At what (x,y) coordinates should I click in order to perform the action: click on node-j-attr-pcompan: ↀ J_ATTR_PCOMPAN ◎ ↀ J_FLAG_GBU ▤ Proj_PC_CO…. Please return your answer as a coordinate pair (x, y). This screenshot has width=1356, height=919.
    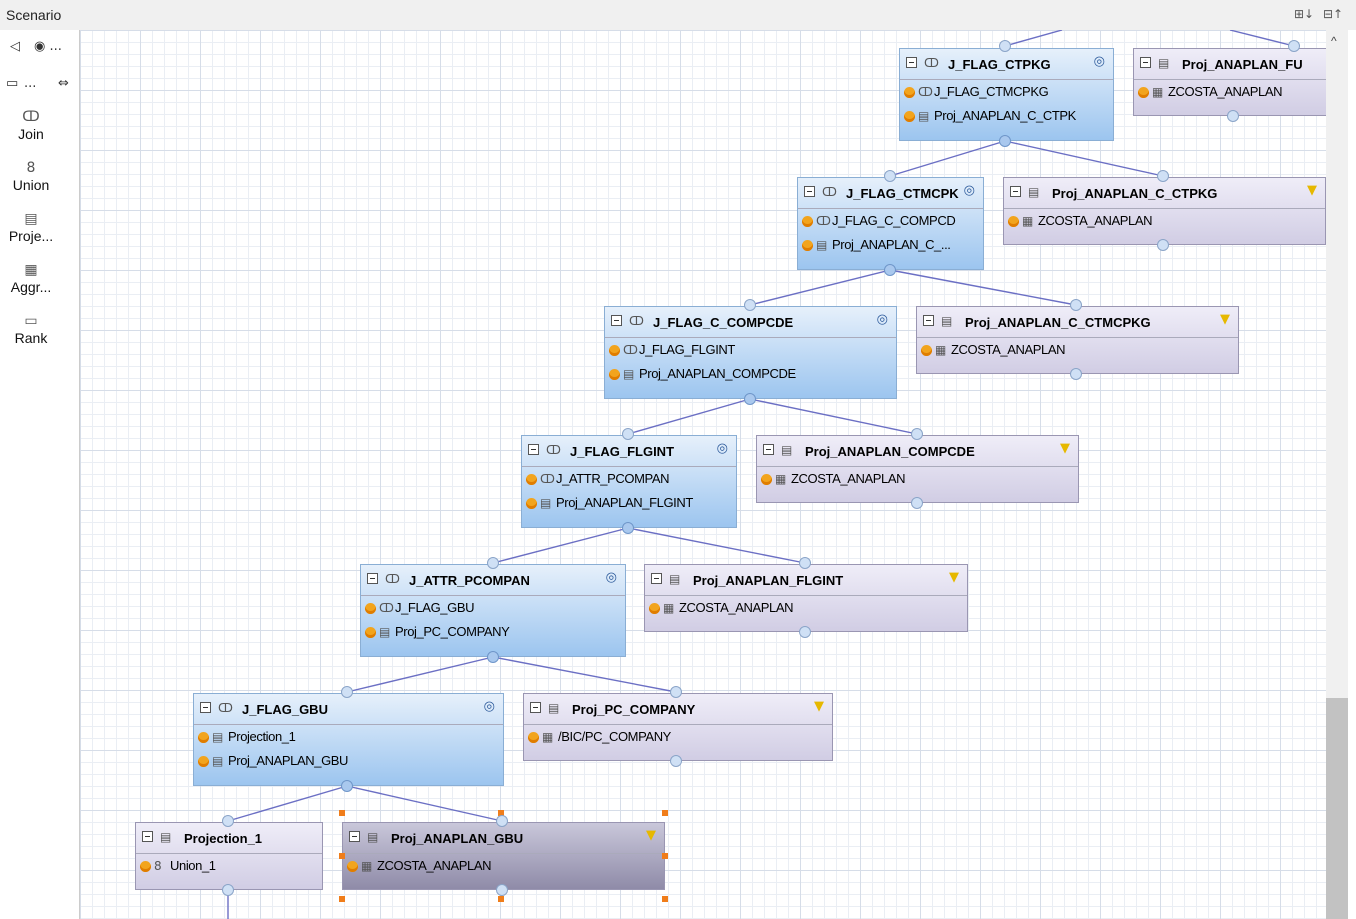
    Looking at the image, I should click on (493, 610).